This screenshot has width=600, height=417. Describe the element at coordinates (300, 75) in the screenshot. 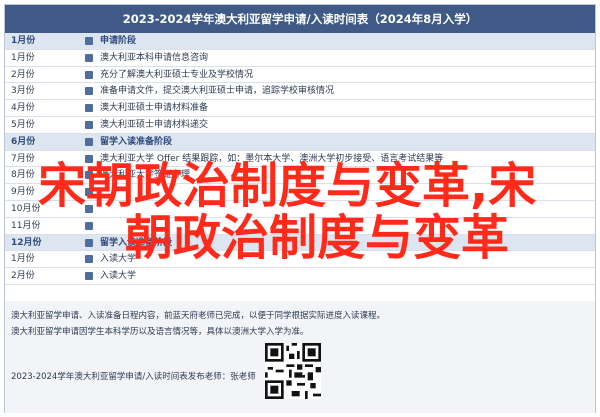

I see `table-row: 2月份 充分了解澳大利亚硕士专业及学校情况` at that location.